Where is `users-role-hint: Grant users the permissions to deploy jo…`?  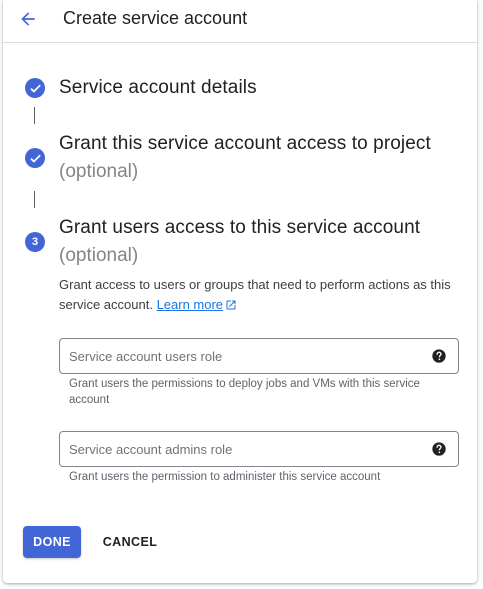 users-role-hint: Grant users the permissions to deploy jo… is located at coordinates (244, 392).